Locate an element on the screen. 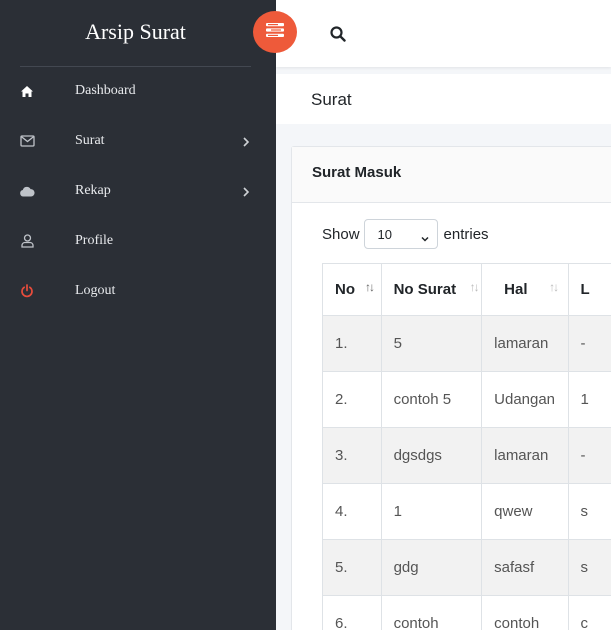 Image resolution: width=611 pixels, height=630 pixels. column-header-no-surat: No Surat ↑↓ is located at coordinates (431, 289).